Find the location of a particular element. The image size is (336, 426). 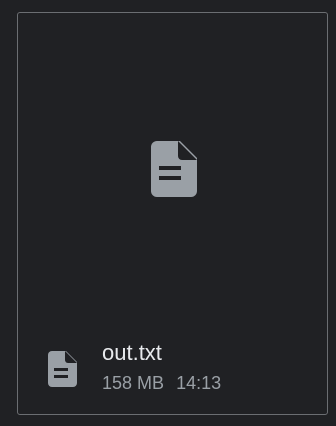

file-metadata: 158 MB 14:13 is located at coordinates (161, 383).